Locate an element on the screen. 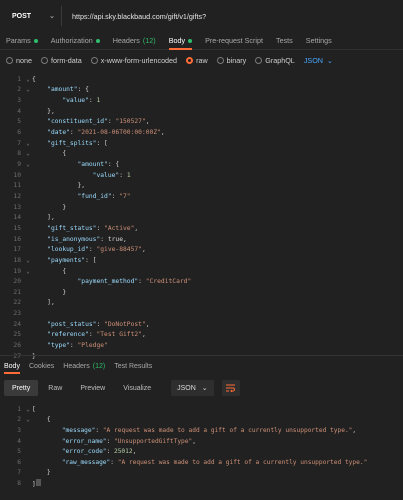 The height and width of the screenshot is (500, 403). code-line: 7 ⌄ "gift_splits": [ is located at coordinates (201, 143).